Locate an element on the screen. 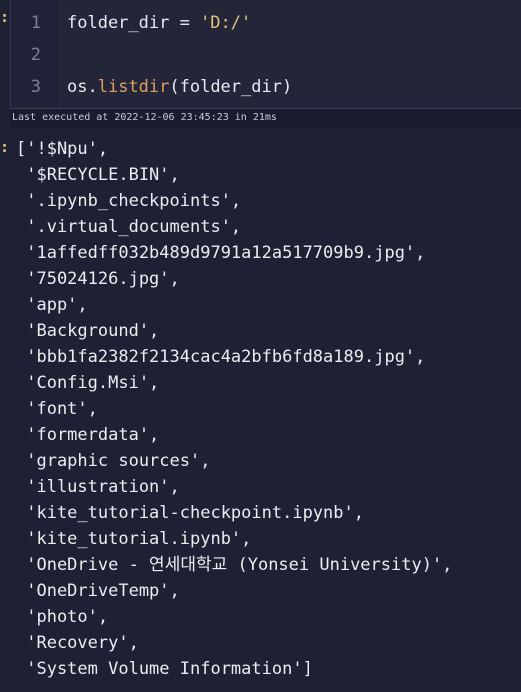 Image resolution: width=521 pixels, height=692 pixels. line-number-3: 3 is located at coordinates (35, 87).